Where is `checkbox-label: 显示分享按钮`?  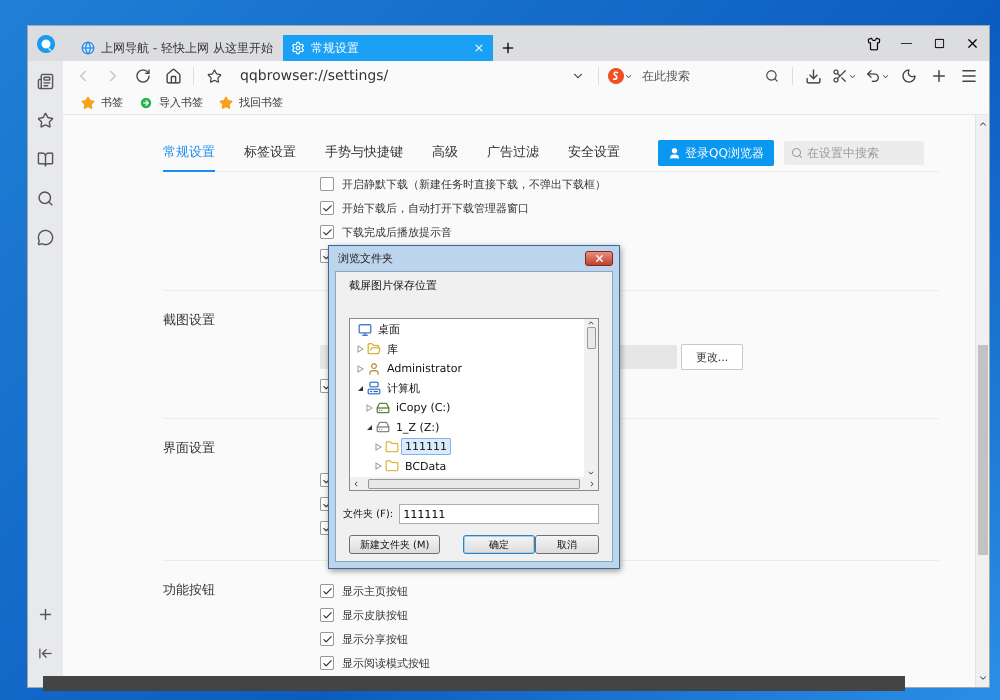 checkbox-label: 显示分享按钮 is located at coordinates (375, 639).